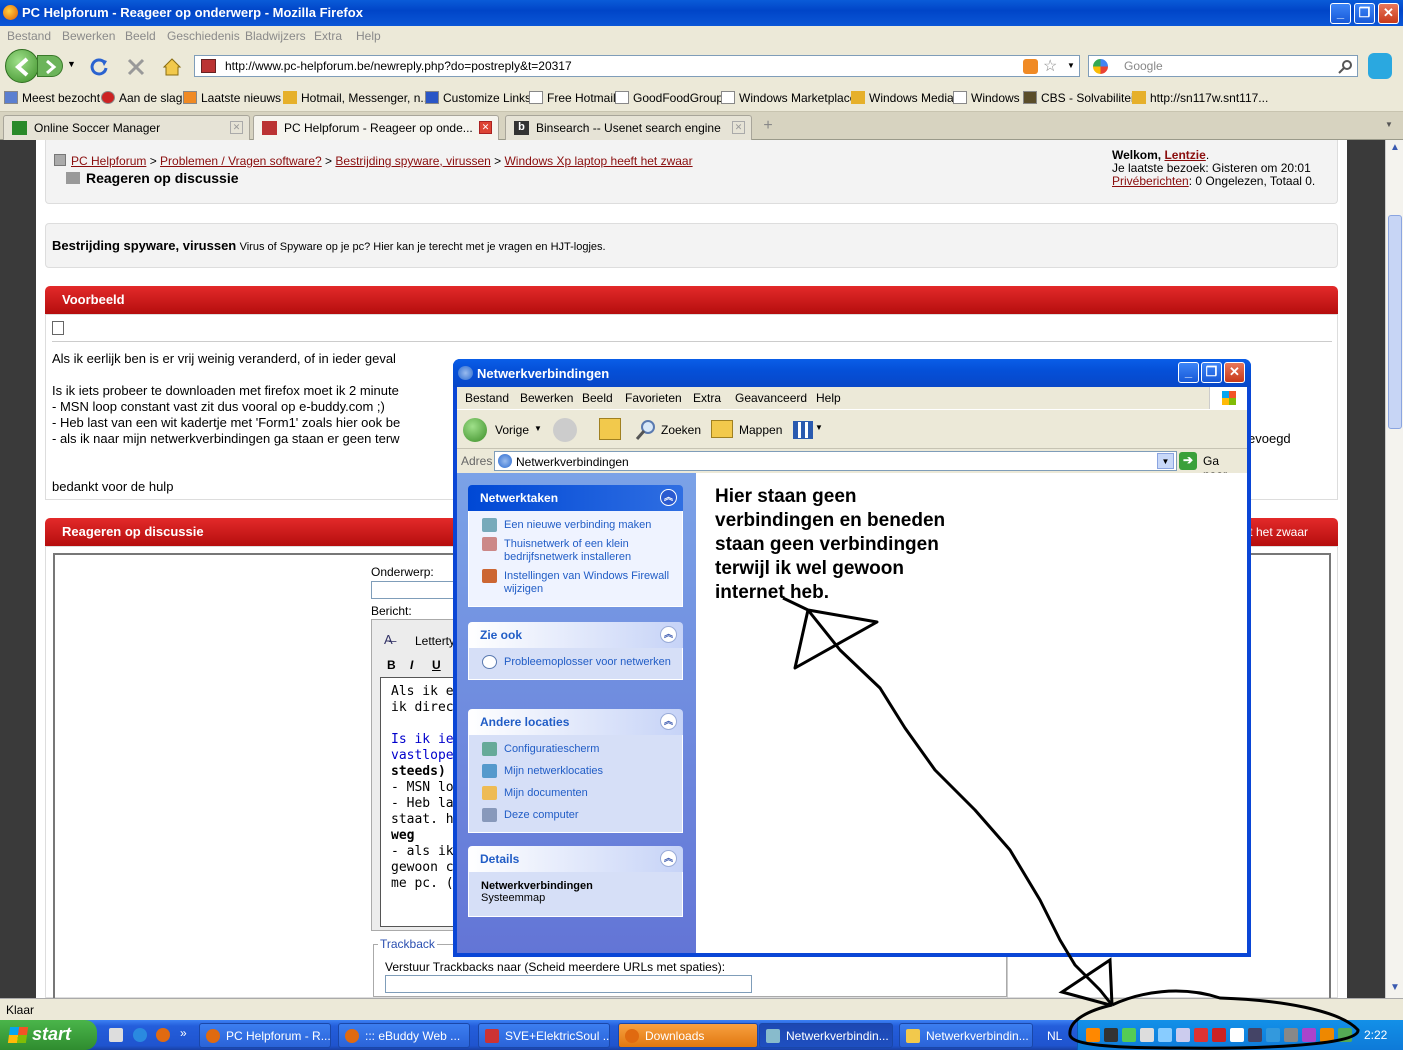 This screenshot has height=1050, width=1403. I want to click on place-network-places: Mijn netwerklocaties, so click(581, 774).